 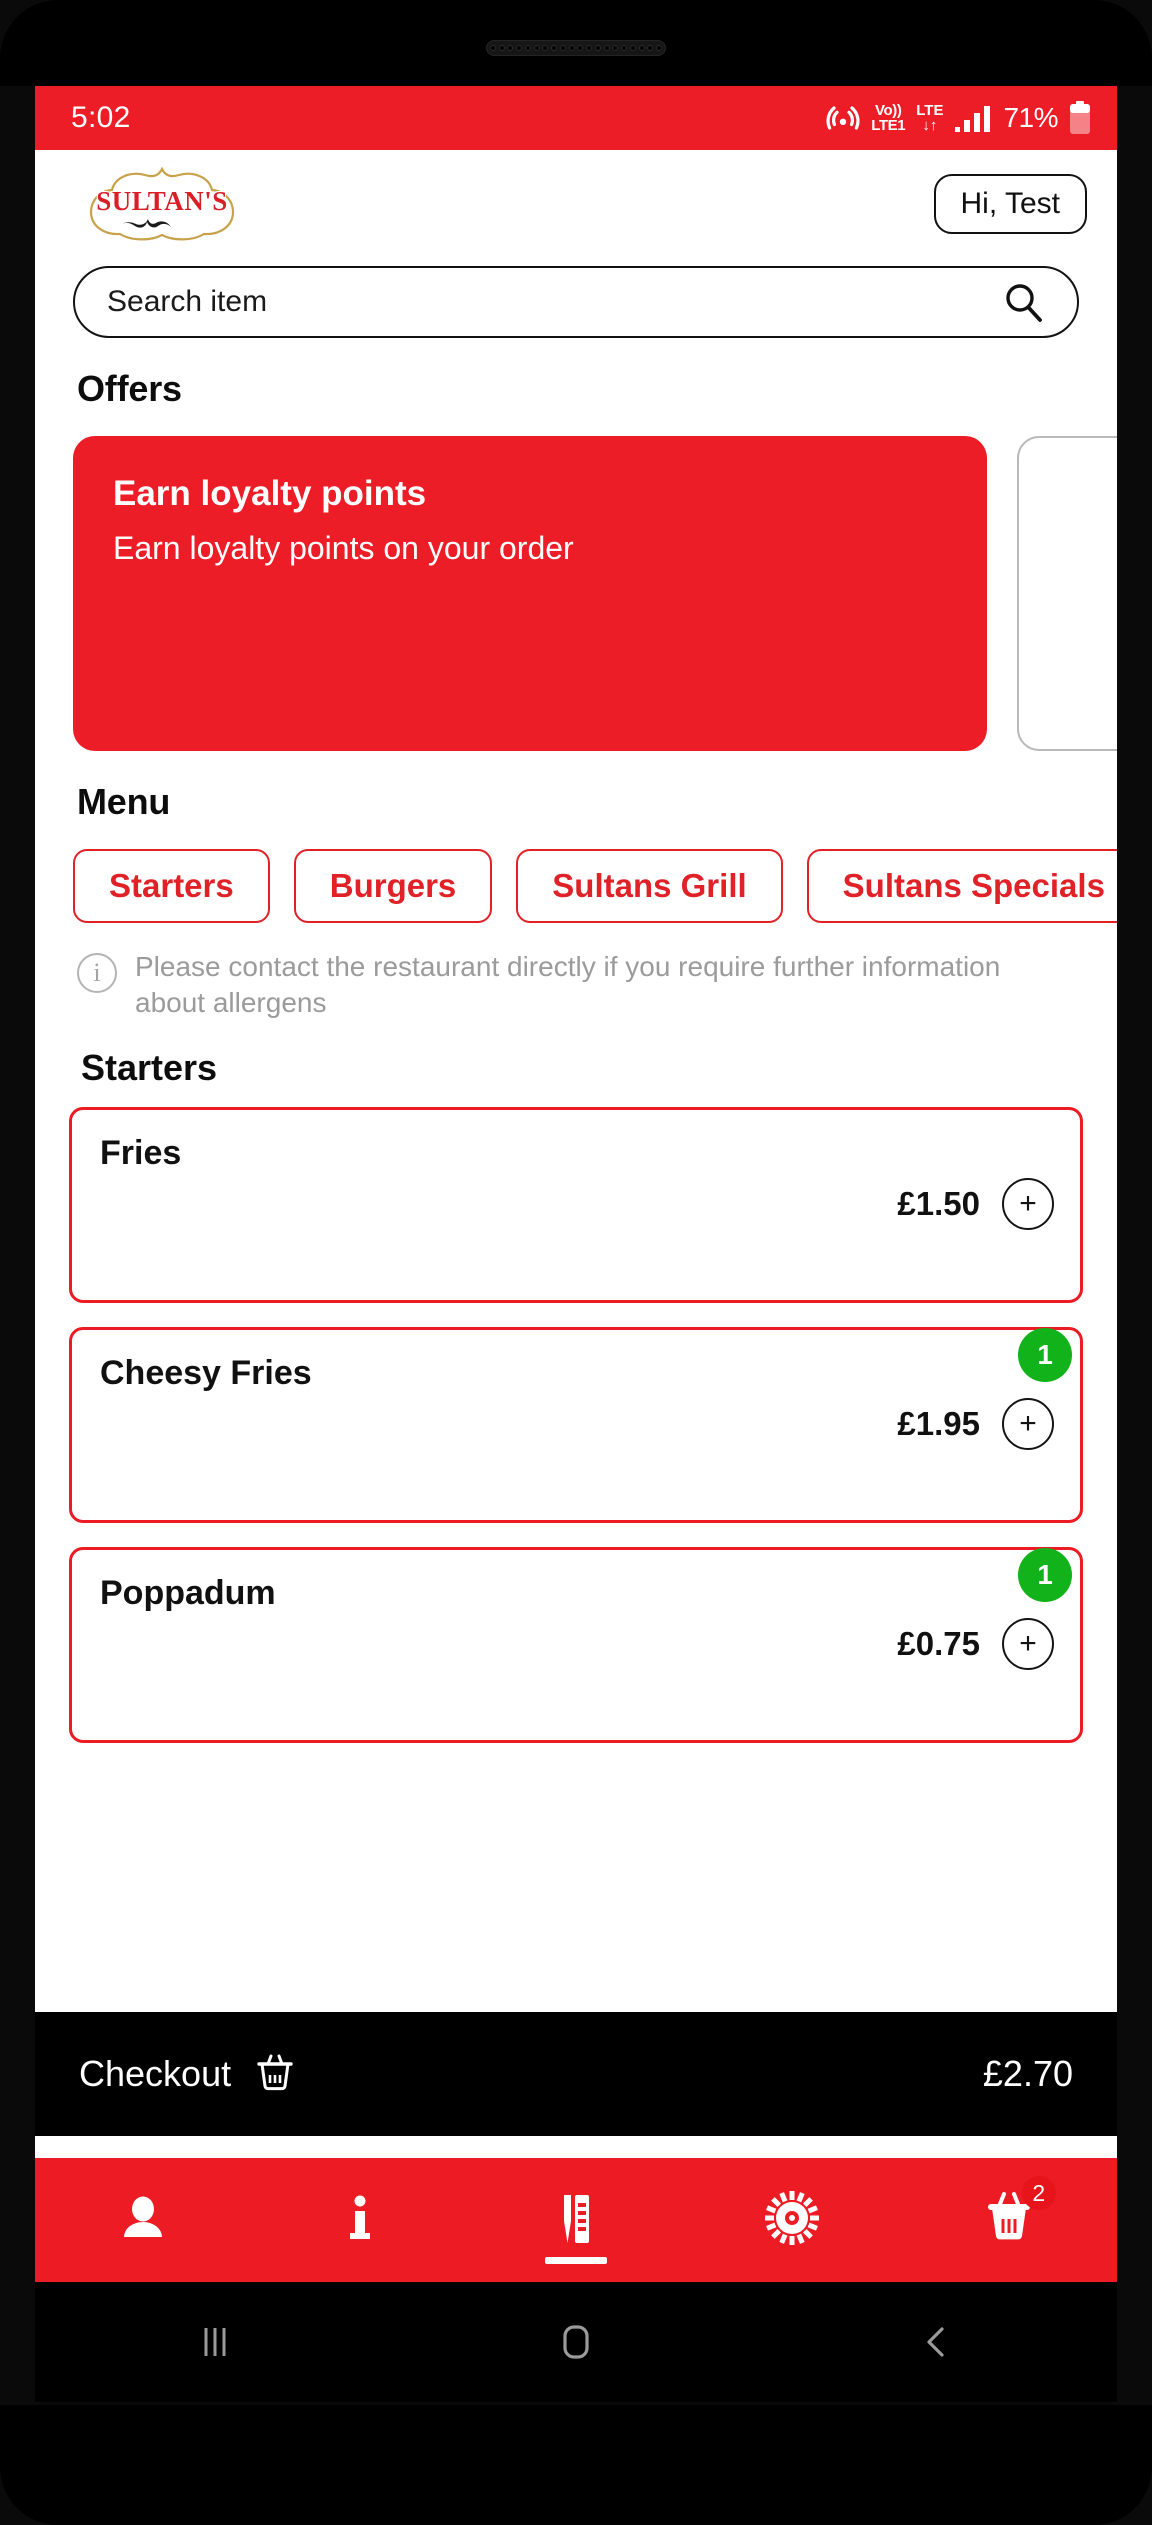 I want to click on bottom-navigation-bar: 2, so click(x=576, y=2220).